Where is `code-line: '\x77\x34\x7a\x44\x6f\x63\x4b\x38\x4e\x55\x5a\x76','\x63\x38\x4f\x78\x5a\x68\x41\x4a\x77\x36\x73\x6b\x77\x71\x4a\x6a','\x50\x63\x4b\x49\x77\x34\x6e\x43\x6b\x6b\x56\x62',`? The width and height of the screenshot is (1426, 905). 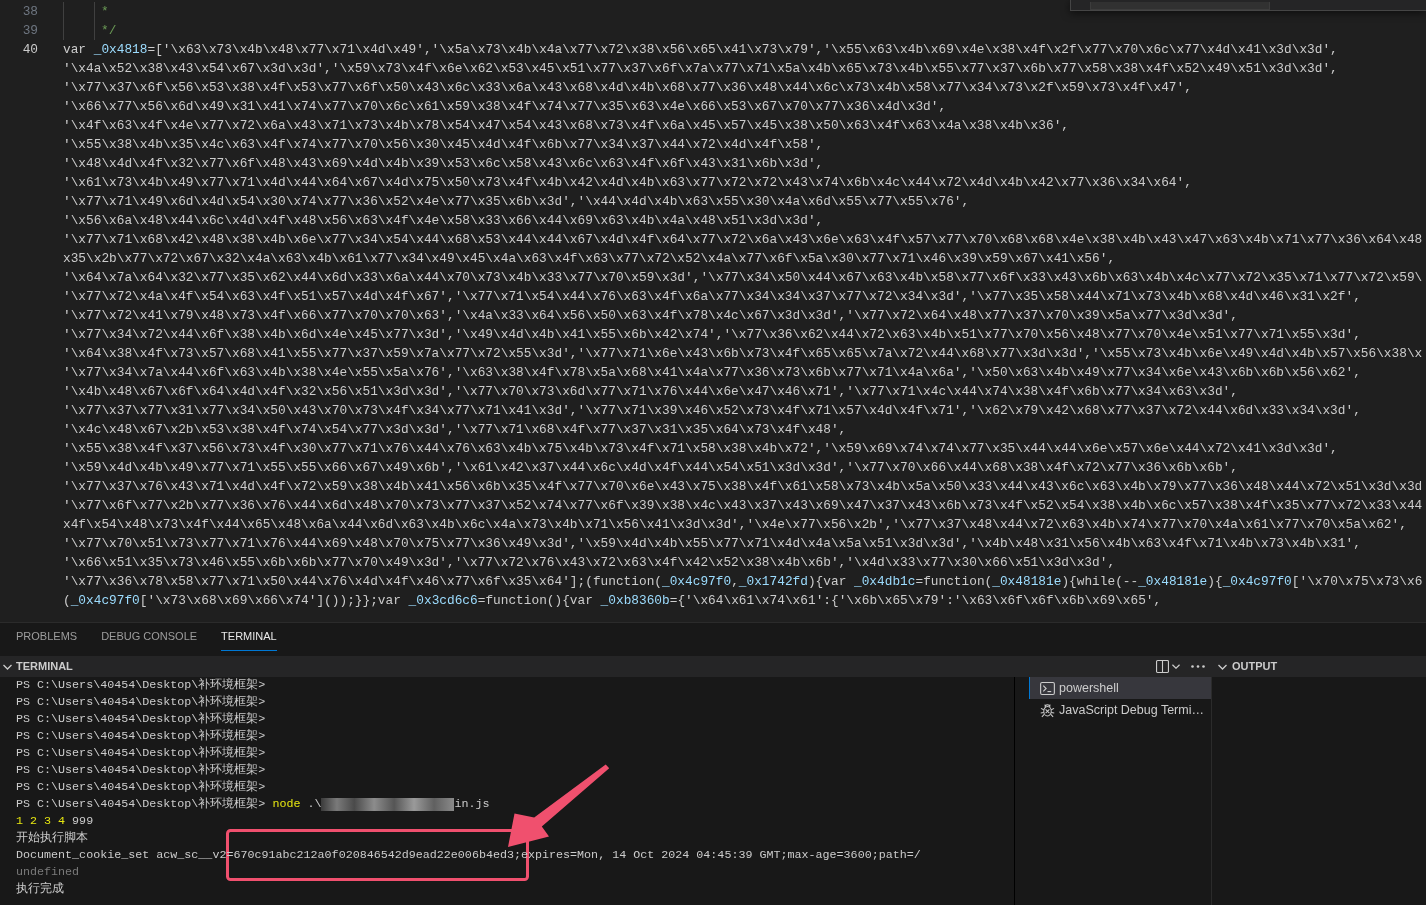 code-line: '\x77\x34\x7a\x44\x6f\x63\x4b\x38\x4e\x55\x5a\x76','\x63\x38\x4f\x78\x5a\x68\x41\x4a\x77\x36\x73\x6b\x77\x71\x4a\x6a','\x50\x63\x4b\x49\x77\x34\x6e\x43\x6b\x6b\x56\x62', is located at coordinates (712, 372).